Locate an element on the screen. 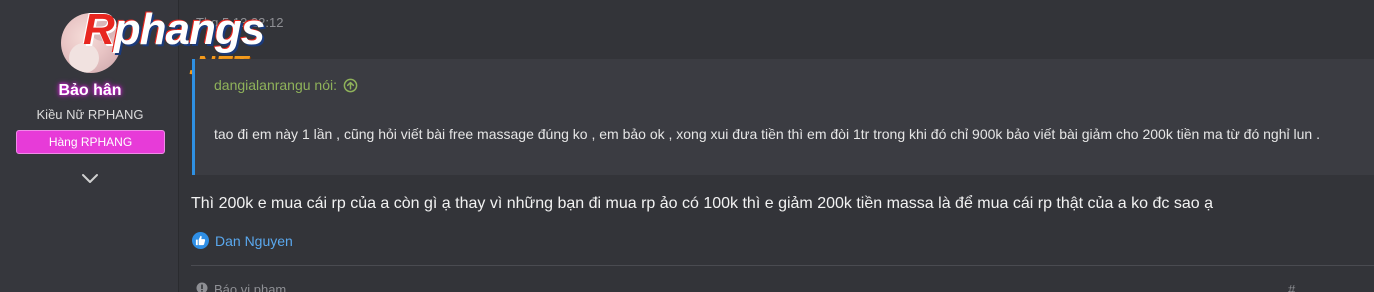  chevron-down-icon is located at coordinates (90, 178).